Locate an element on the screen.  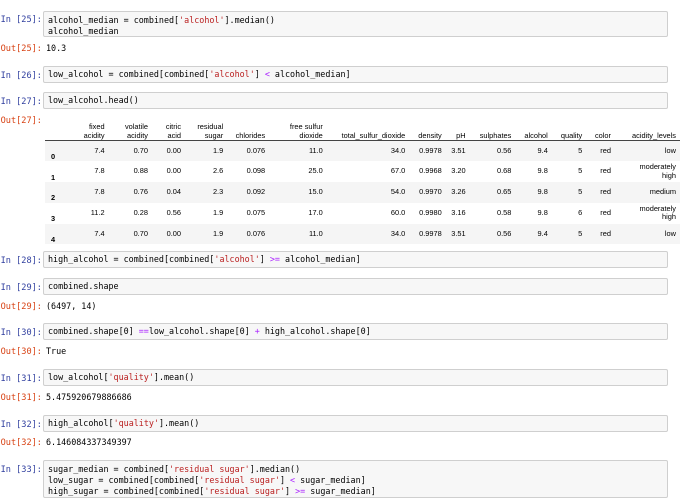
code-cell-31: low_alcohol['quality'].mean() is located at coordinates (355, 377).